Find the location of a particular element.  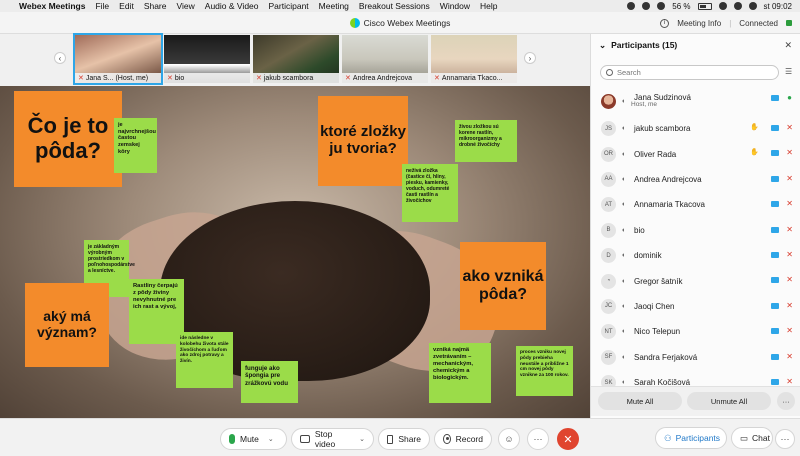

participant-row: AT ◖ Annamaria Tkacova ✕ is located at coordinates (695, 204).